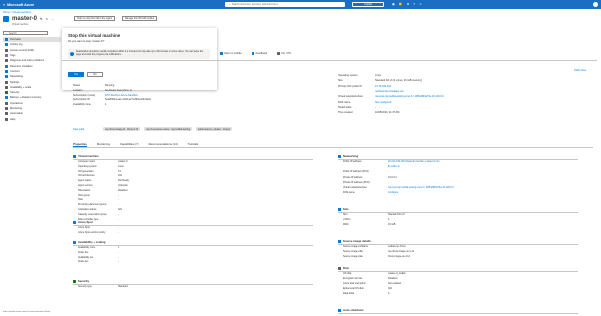 Image resolution: width=601 pixels, height=316 pixels. I want to click on property-value: N/A, so click(120, 209).